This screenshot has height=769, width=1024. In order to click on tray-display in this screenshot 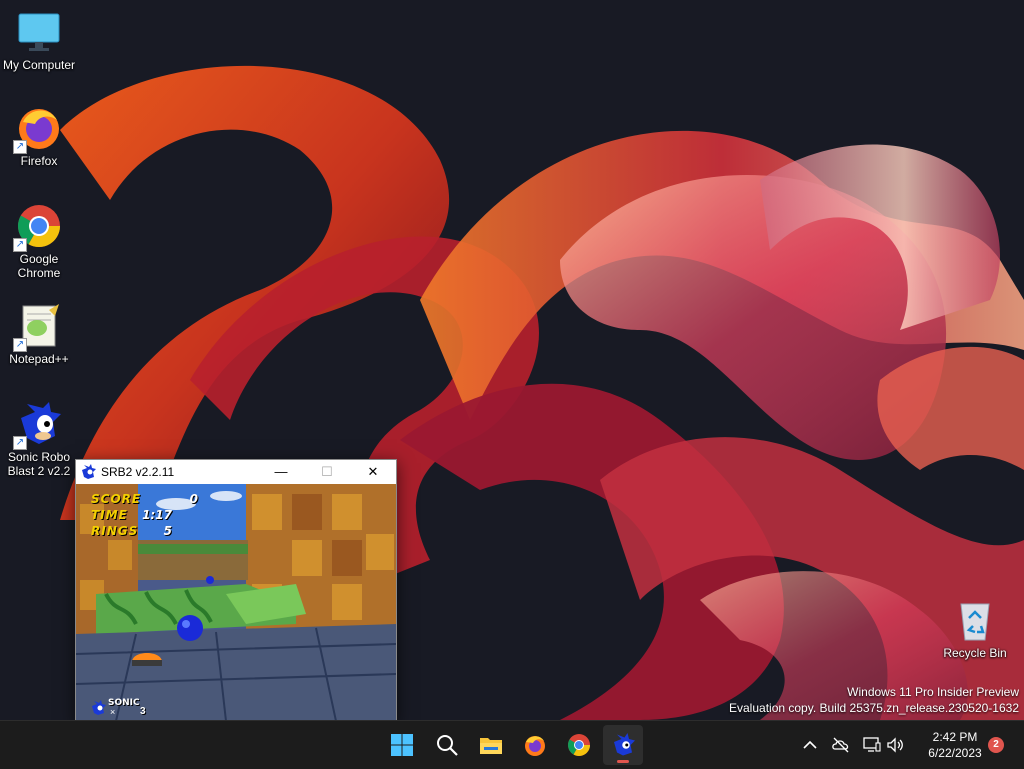, I will do `click(872, 745)`.